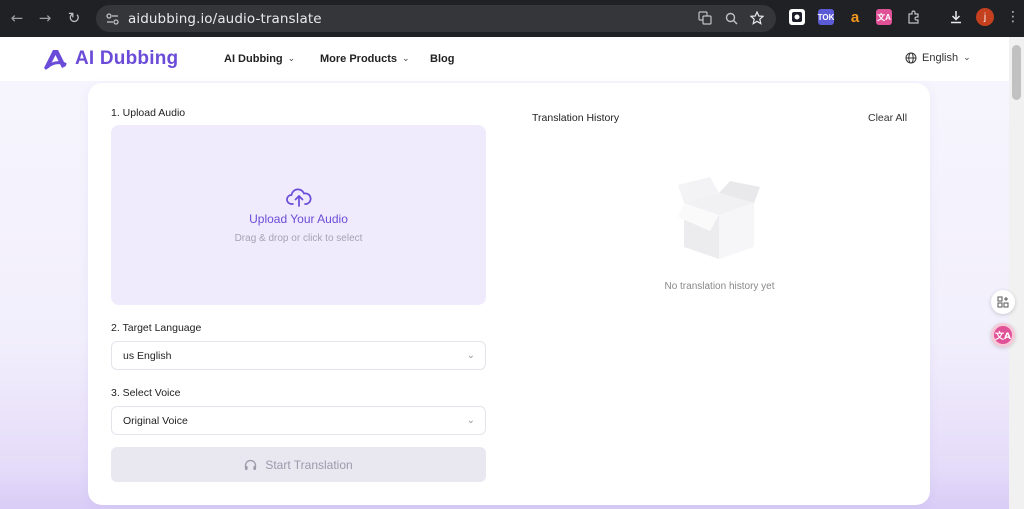  I want to click on globe-icon, so click(911, 58).